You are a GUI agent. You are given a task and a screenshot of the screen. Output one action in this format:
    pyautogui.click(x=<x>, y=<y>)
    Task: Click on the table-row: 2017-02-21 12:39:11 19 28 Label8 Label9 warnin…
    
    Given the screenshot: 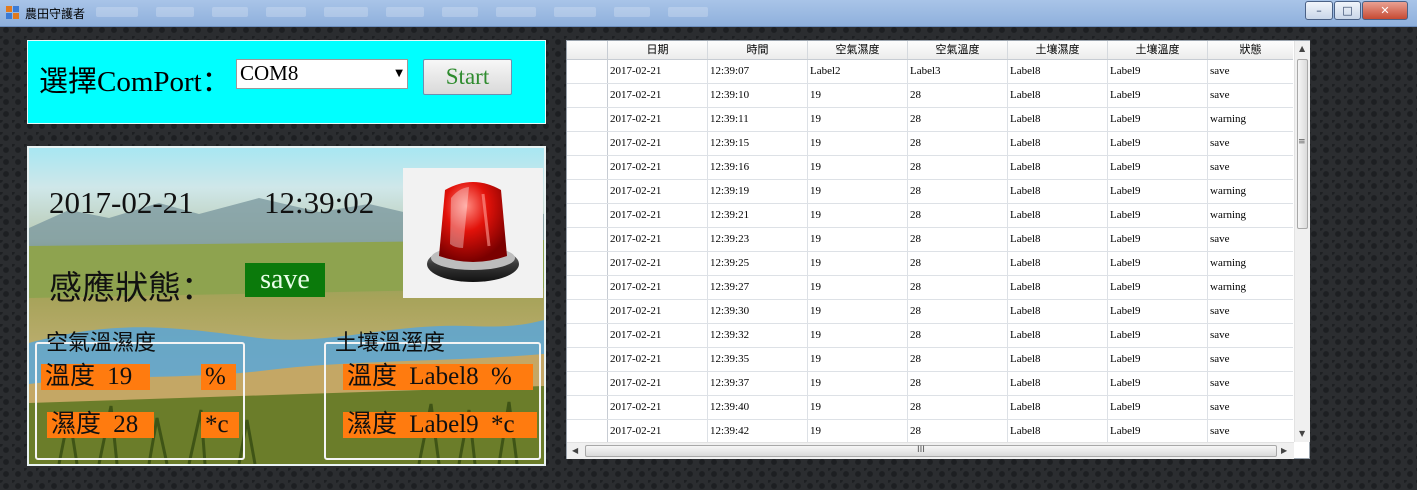 What is the action you would take?
    pyautogui.click(x=930, y=120)
    